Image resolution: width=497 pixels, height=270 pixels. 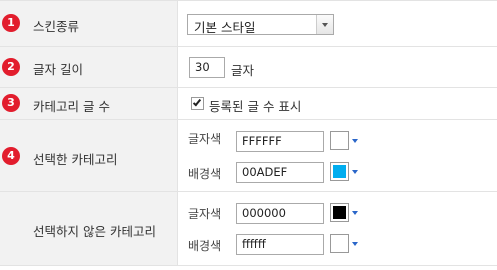 What do you see at coordinates (280, 172) in the screenshot?
I see `selected-bg-color-input: 00ADEF` at bounding box center [280, 172].